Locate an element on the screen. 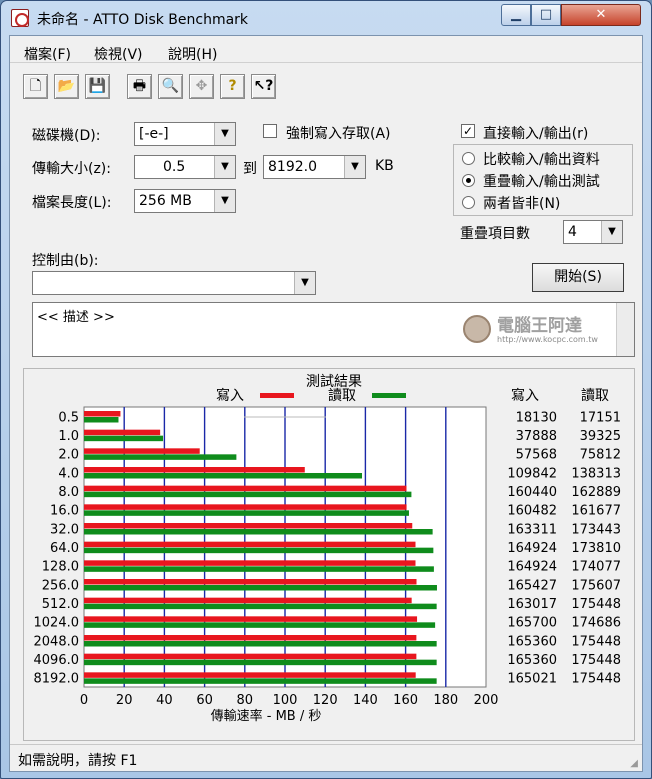 The image size is (652, 779). watermark-url: http://www.kocpc.com.tw is located at coordinates (547, 339).